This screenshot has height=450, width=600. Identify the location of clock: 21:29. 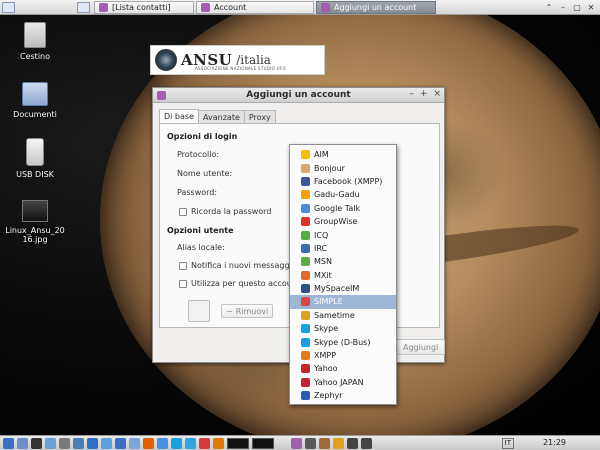
(554, 442).